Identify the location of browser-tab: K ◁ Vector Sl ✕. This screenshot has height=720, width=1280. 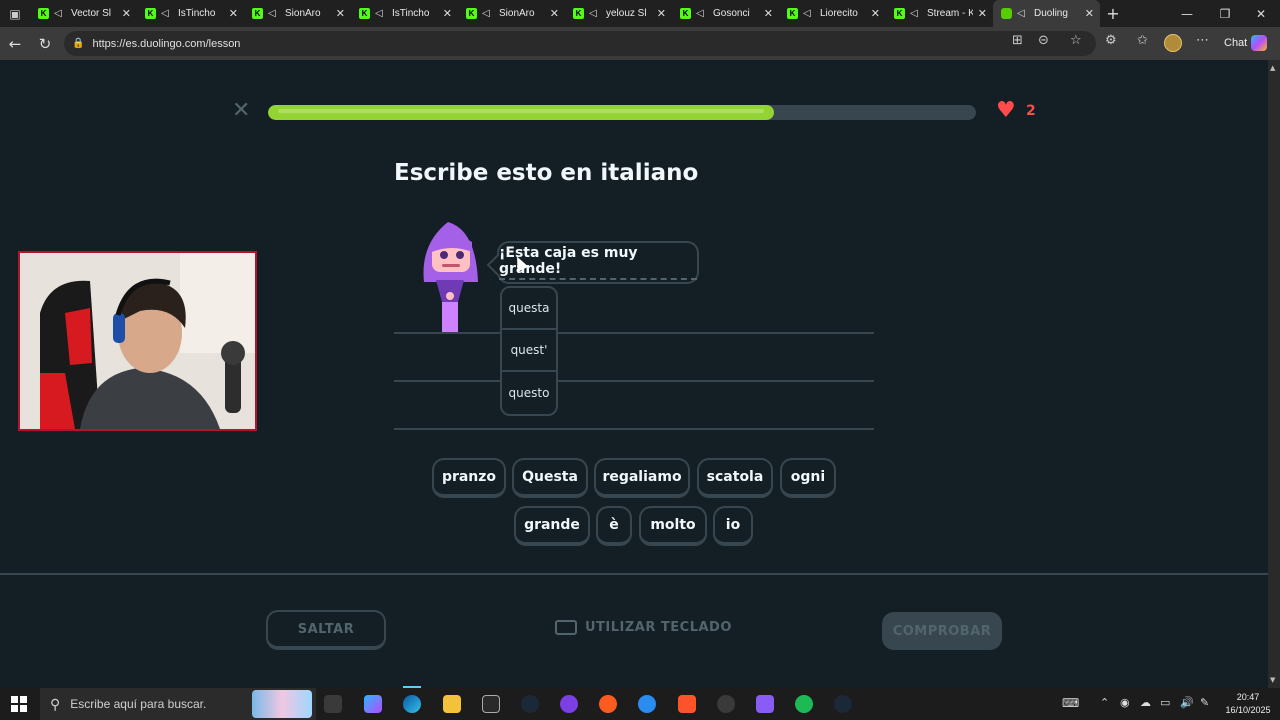
(83, 13).